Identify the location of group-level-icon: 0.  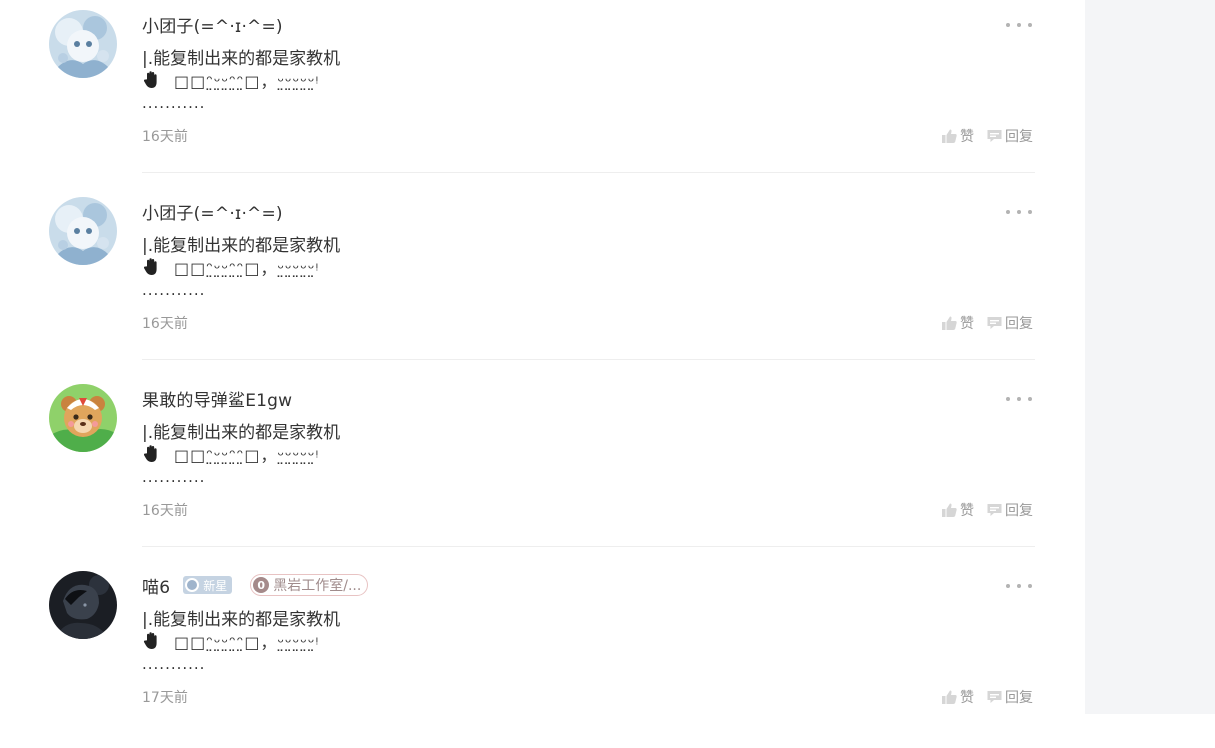
(261, 585).